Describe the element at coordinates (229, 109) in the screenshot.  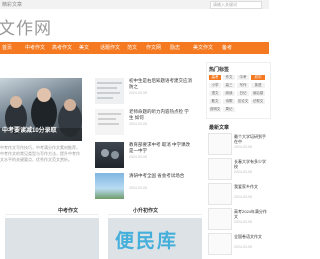
I see `tag: 周记` at that location.